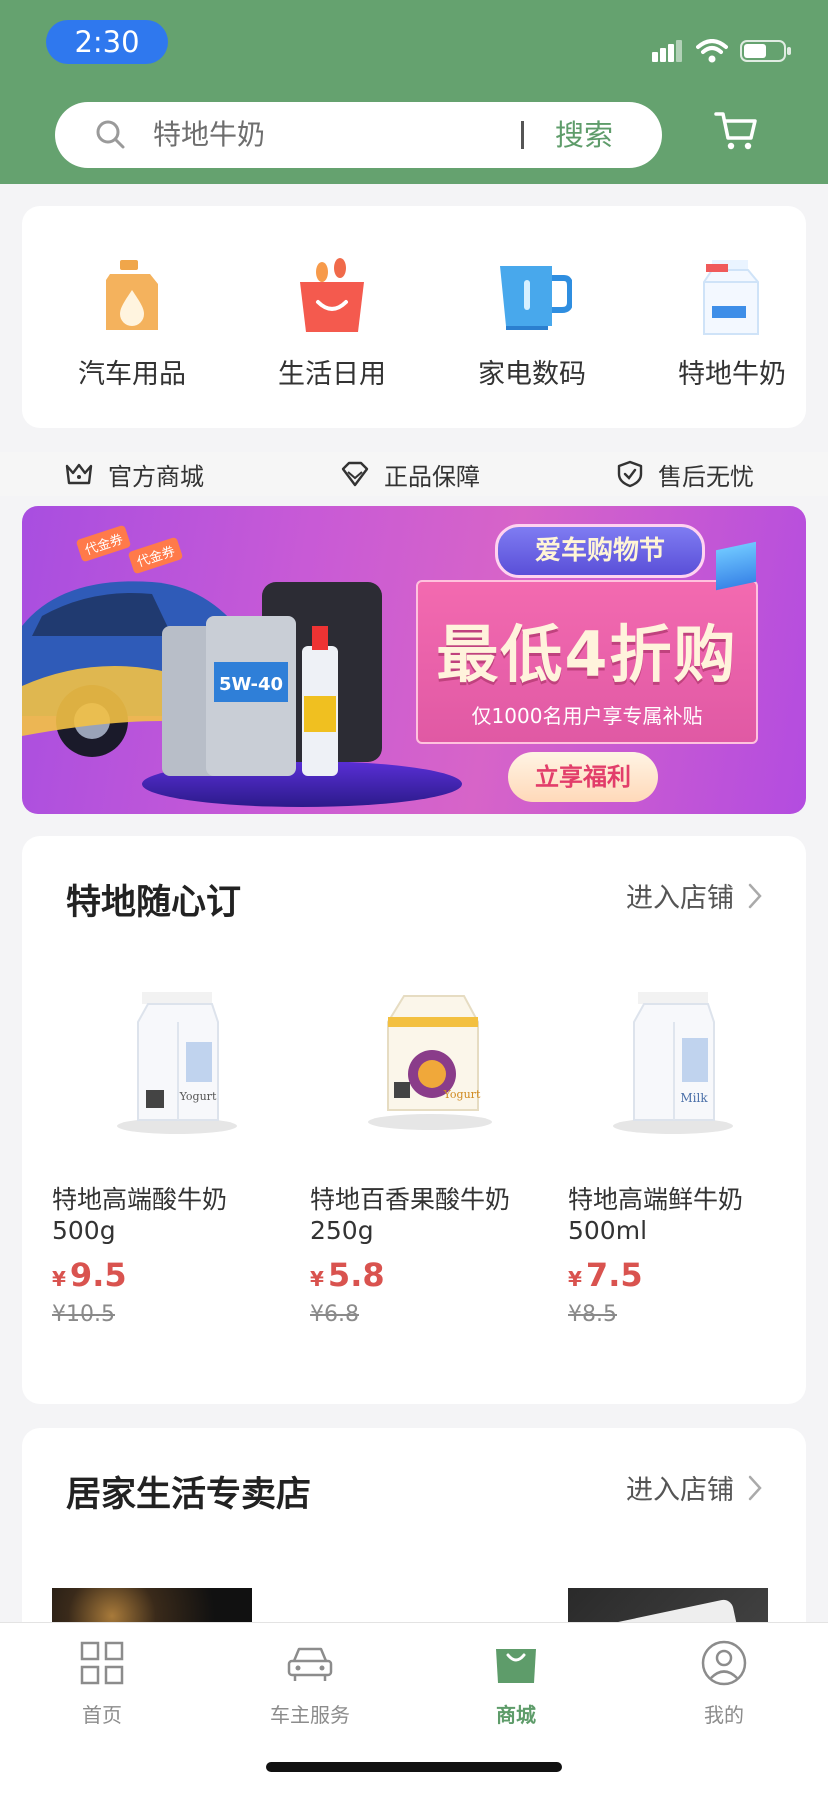 This screenshot has height=1793, width=828. Describe the element at coordinates (765, 51) in the screenshot. I see `battery-icon` at that location.